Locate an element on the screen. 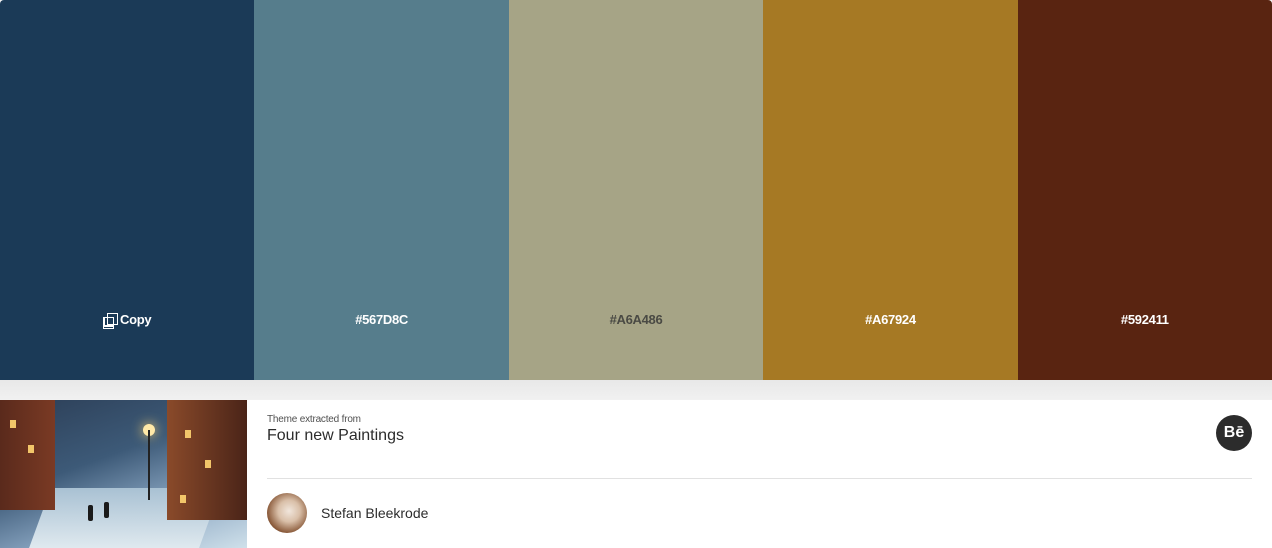 The image size is (1272, 548). avatar is located at coordinates (287, 513).